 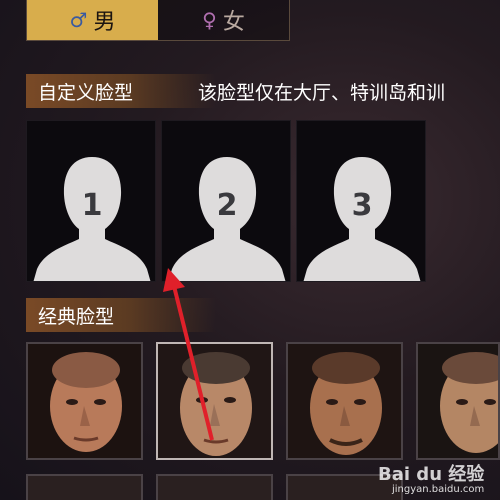 I want to click on silhouette-icon: 3, so click(x=362, y=219).